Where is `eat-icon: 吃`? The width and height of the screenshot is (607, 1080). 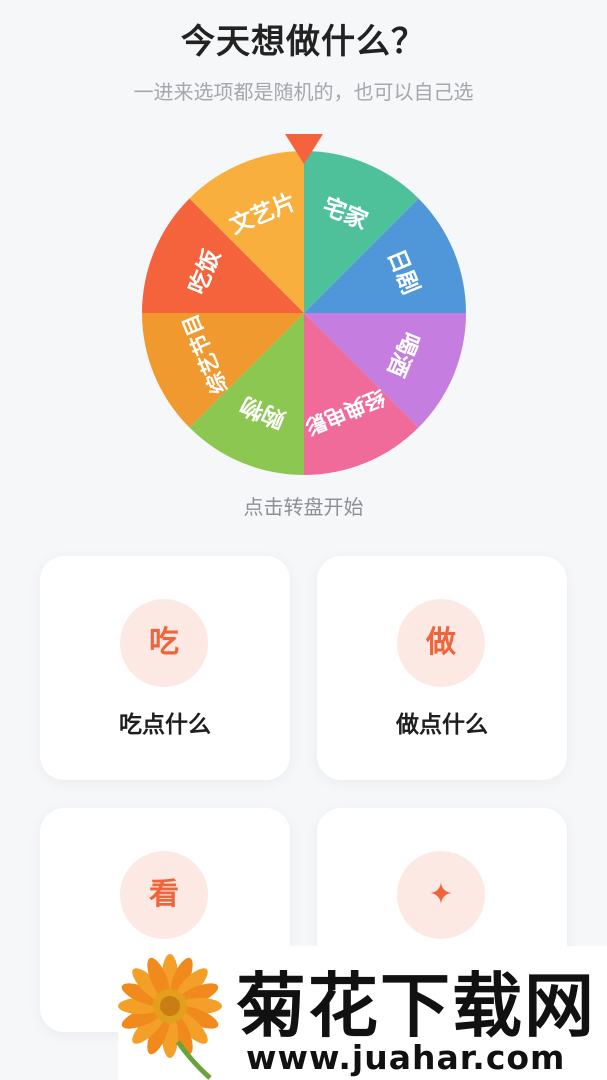
eat-icon: 吃 is located at coordinates (164, 643).